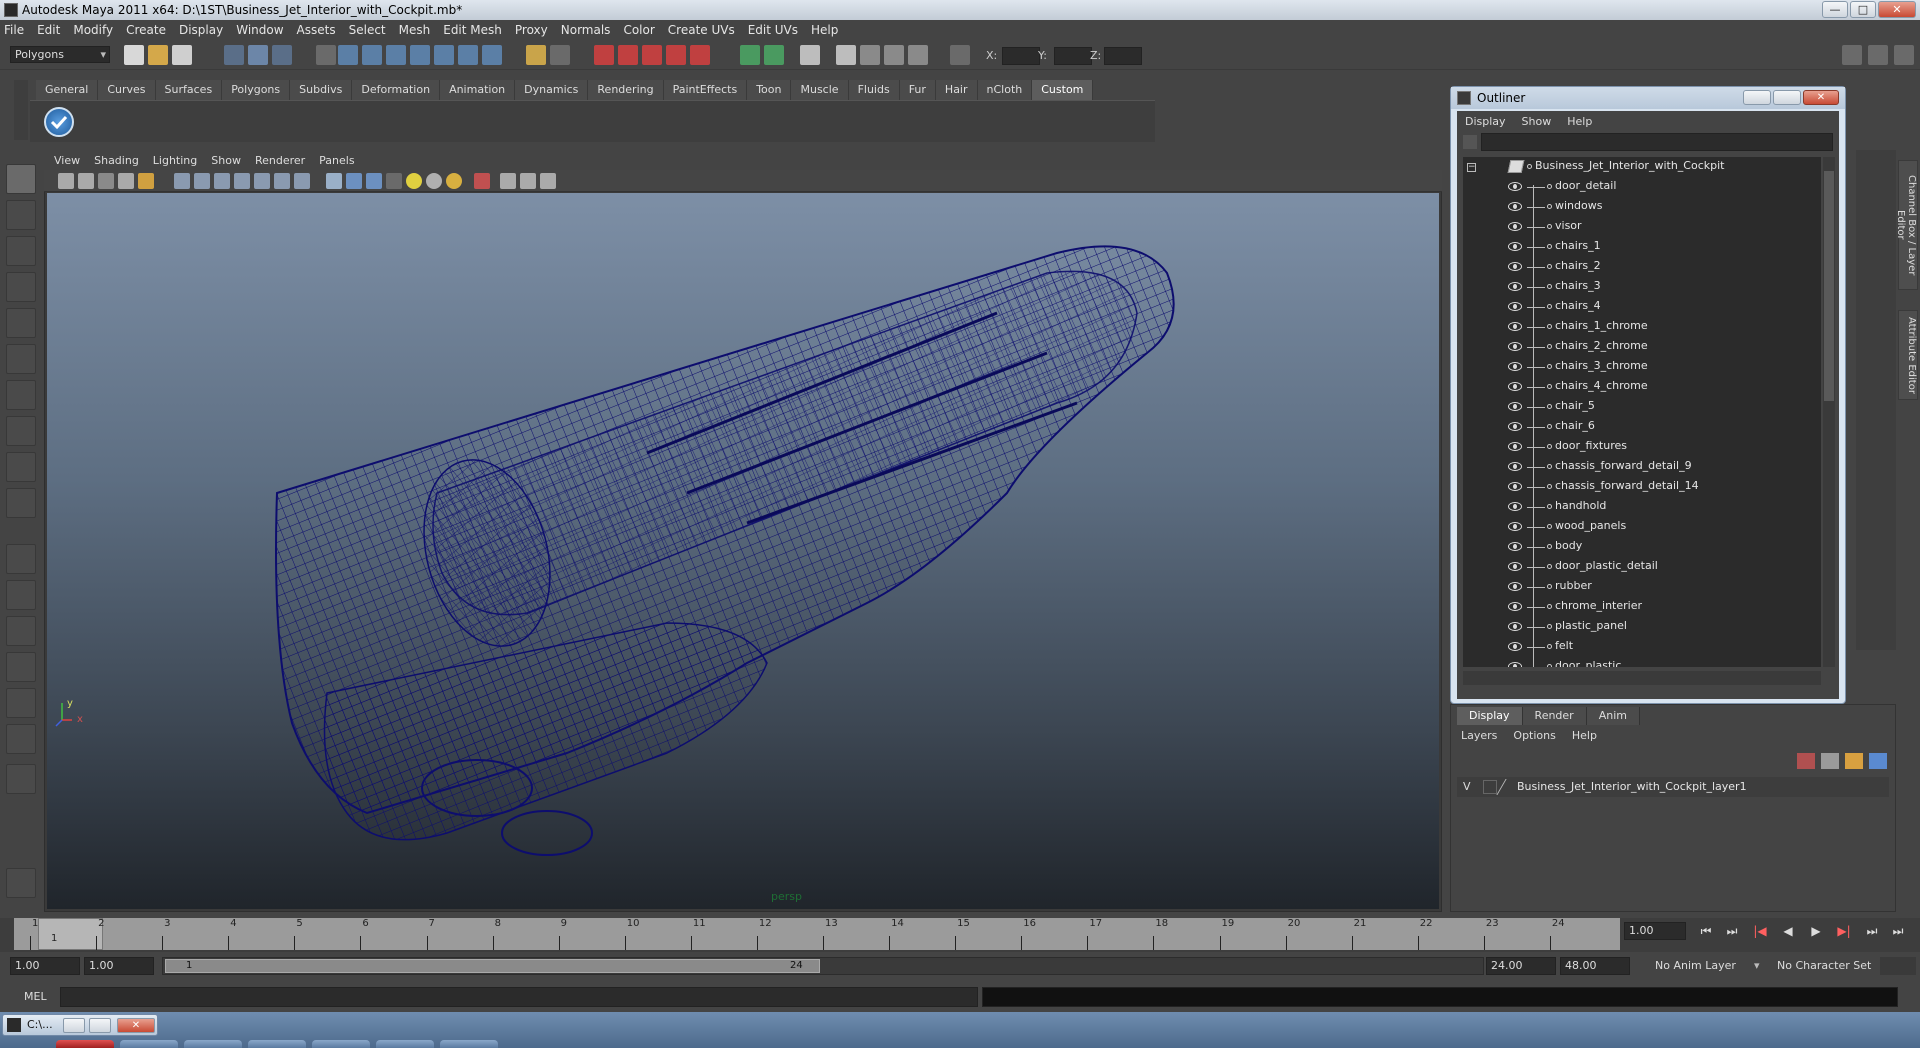 The height and width of the screenshot is (1048, 1920). What do you see at coordinates (21, 110) in the screenshot?
I see `shelf-menu-handle` at bounding box center [21, 110].